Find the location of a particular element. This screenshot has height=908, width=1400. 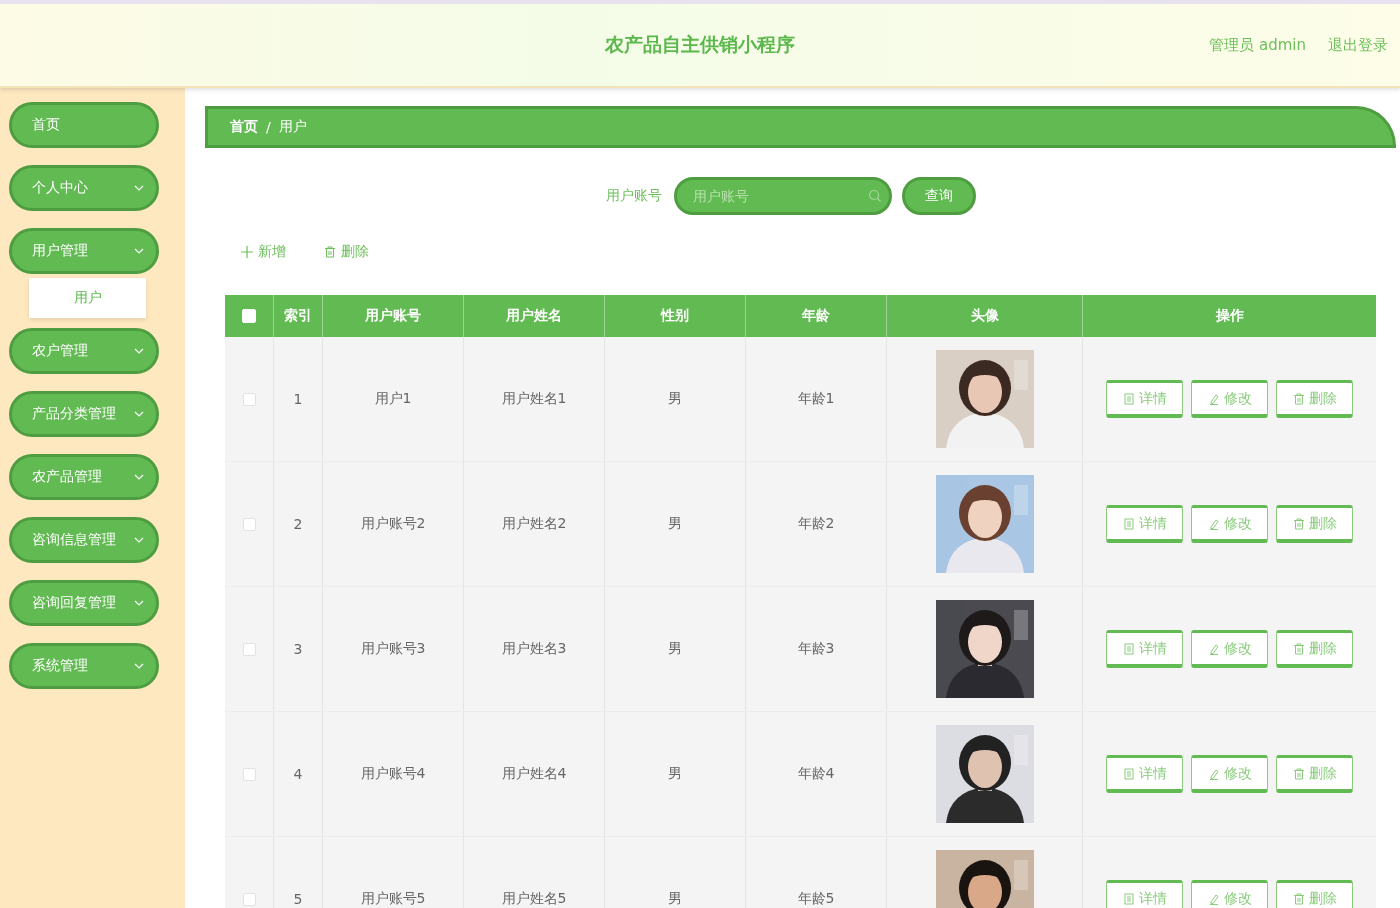

table-cell: 1 is located at coordinates (298, 399).